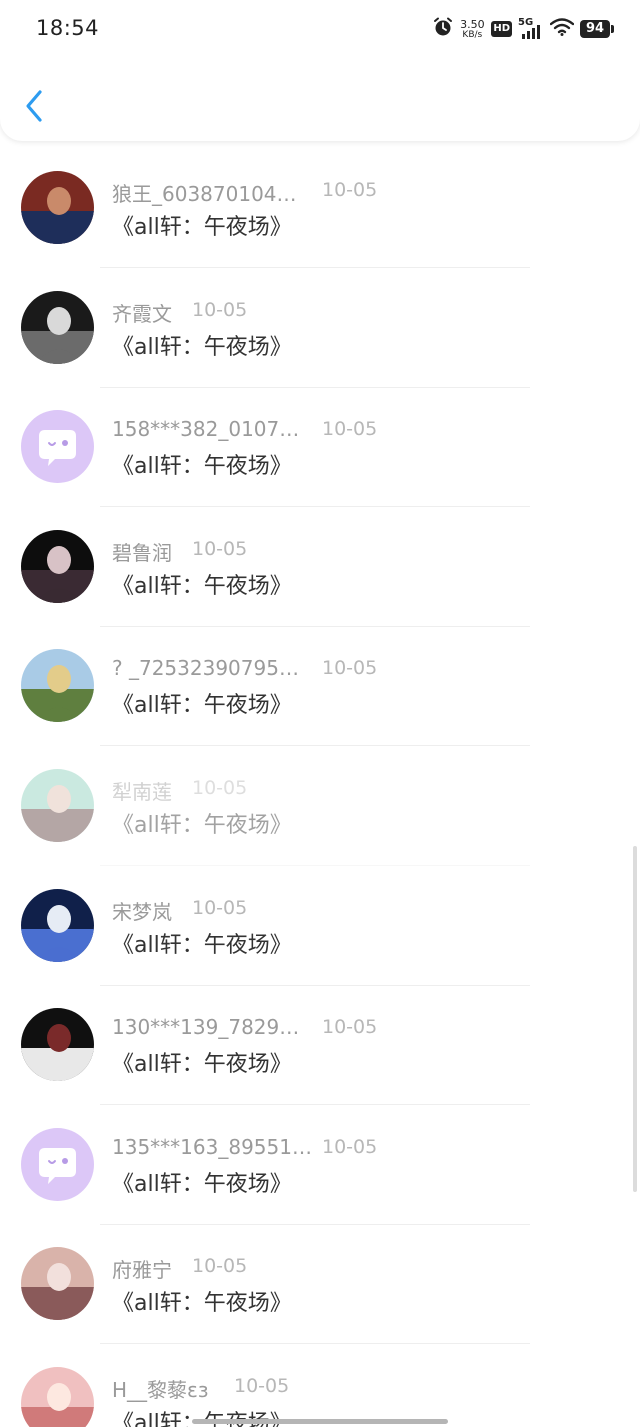 The width and height of the screenshot is (640, 1427). I want to click on item-meta: 犁南莲 10-05, so click(332, 790).